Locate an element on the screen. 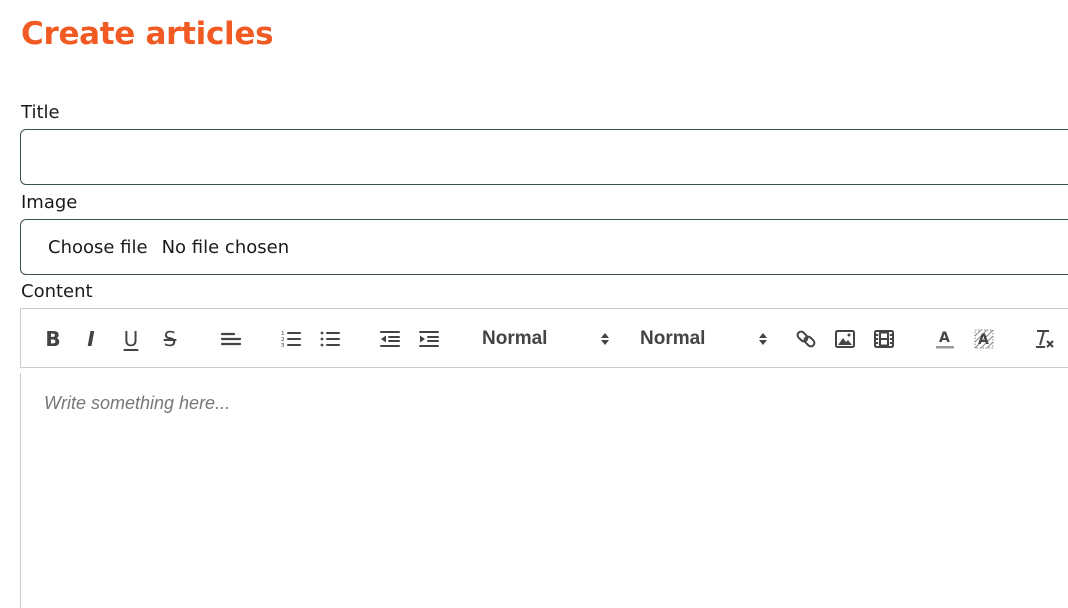  text-color-button: A is located at coordinates (945, 339).